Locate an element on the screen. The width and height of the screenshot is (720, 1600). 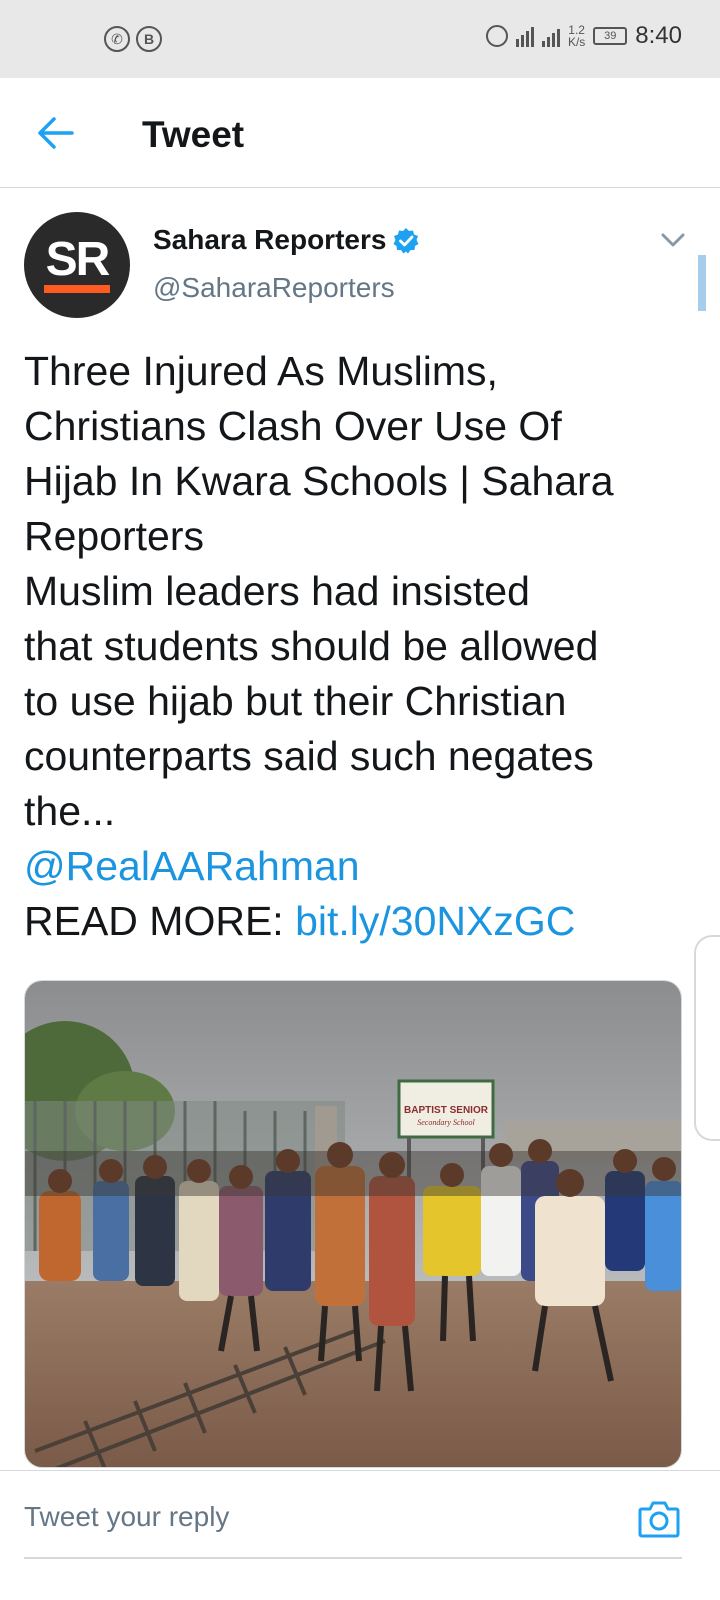
status-right-icons: 1.2 K/s 39 8:40 is located at coordinates (583, 36).